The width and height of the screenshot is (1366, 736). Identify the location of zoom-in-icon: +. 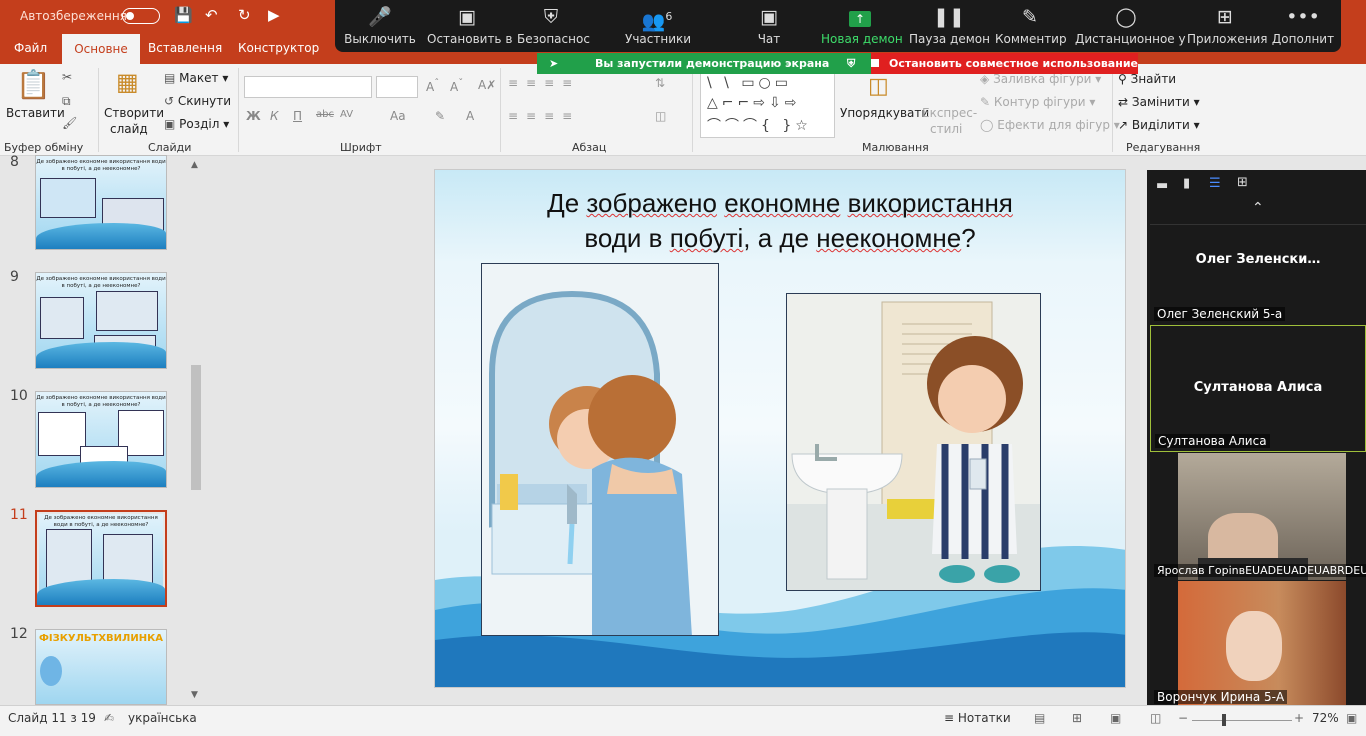
(1299, 718).